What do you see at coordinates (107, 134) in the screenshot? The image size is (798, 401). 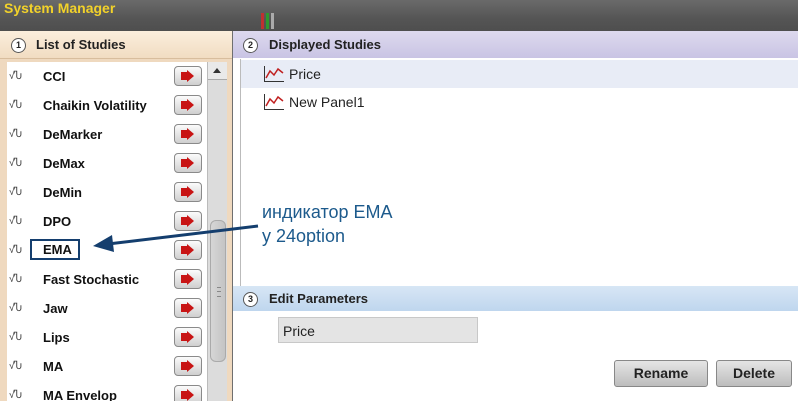 I see `list-item: √Ⴠ DeMarker` at bounding box center [107, 134].